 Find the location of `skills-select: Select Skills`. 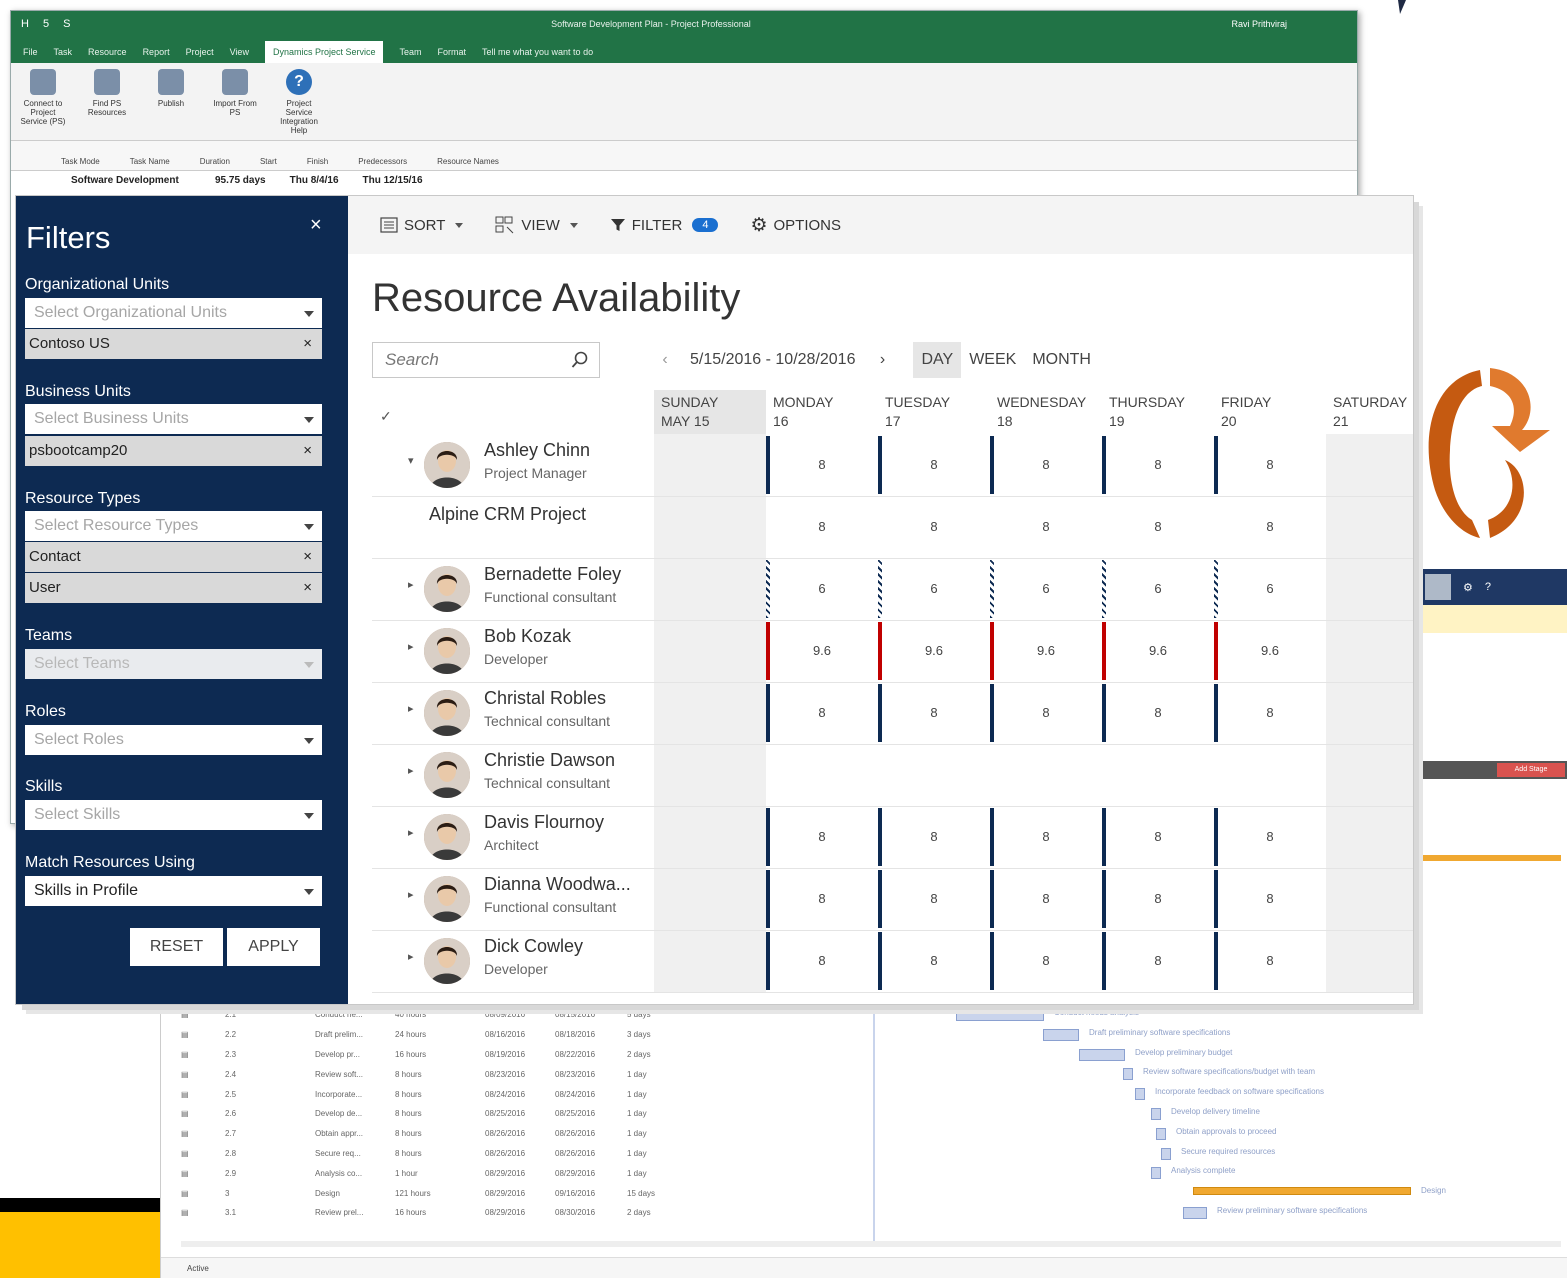

skills-select: Select Skills is located at coordinates (173, 815).